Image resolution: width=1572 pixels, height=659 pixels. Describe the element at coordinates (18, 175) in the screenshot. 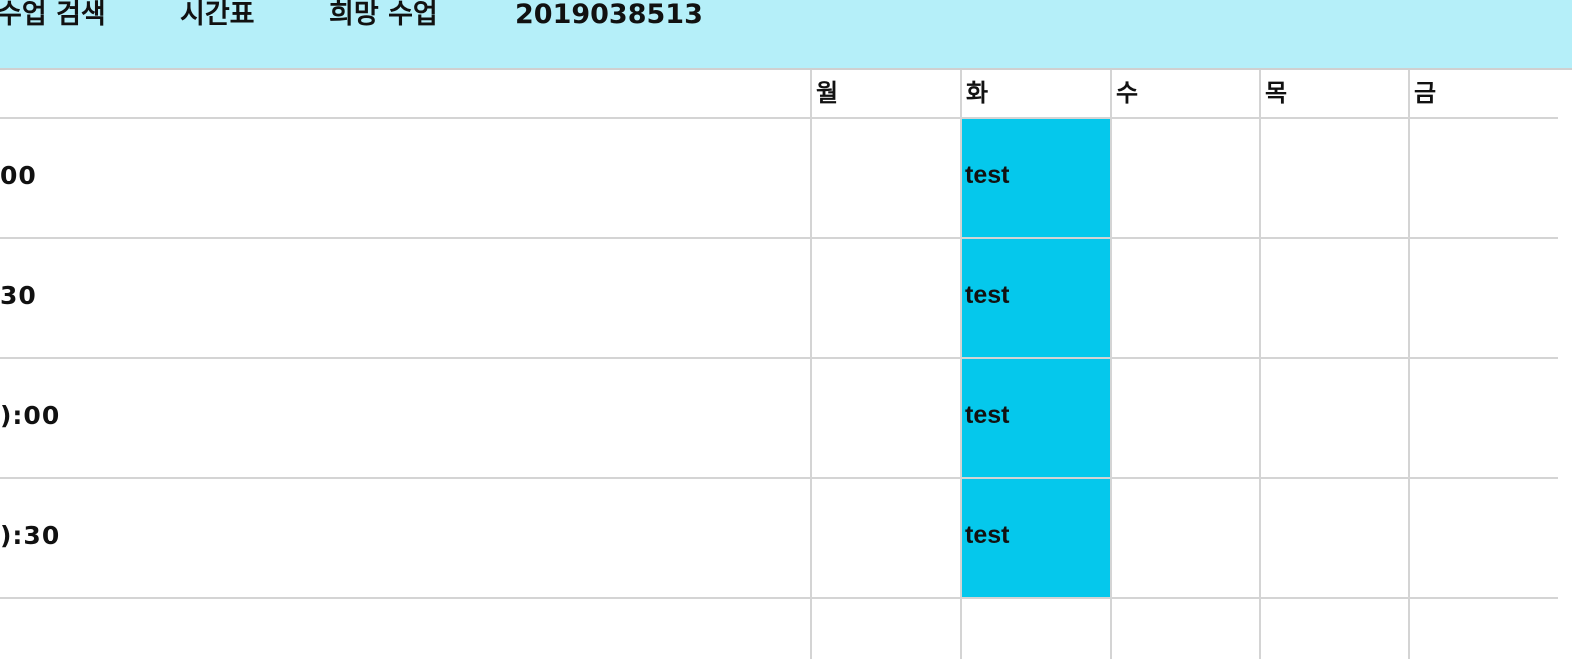

I see `time-label: 00` at that location.